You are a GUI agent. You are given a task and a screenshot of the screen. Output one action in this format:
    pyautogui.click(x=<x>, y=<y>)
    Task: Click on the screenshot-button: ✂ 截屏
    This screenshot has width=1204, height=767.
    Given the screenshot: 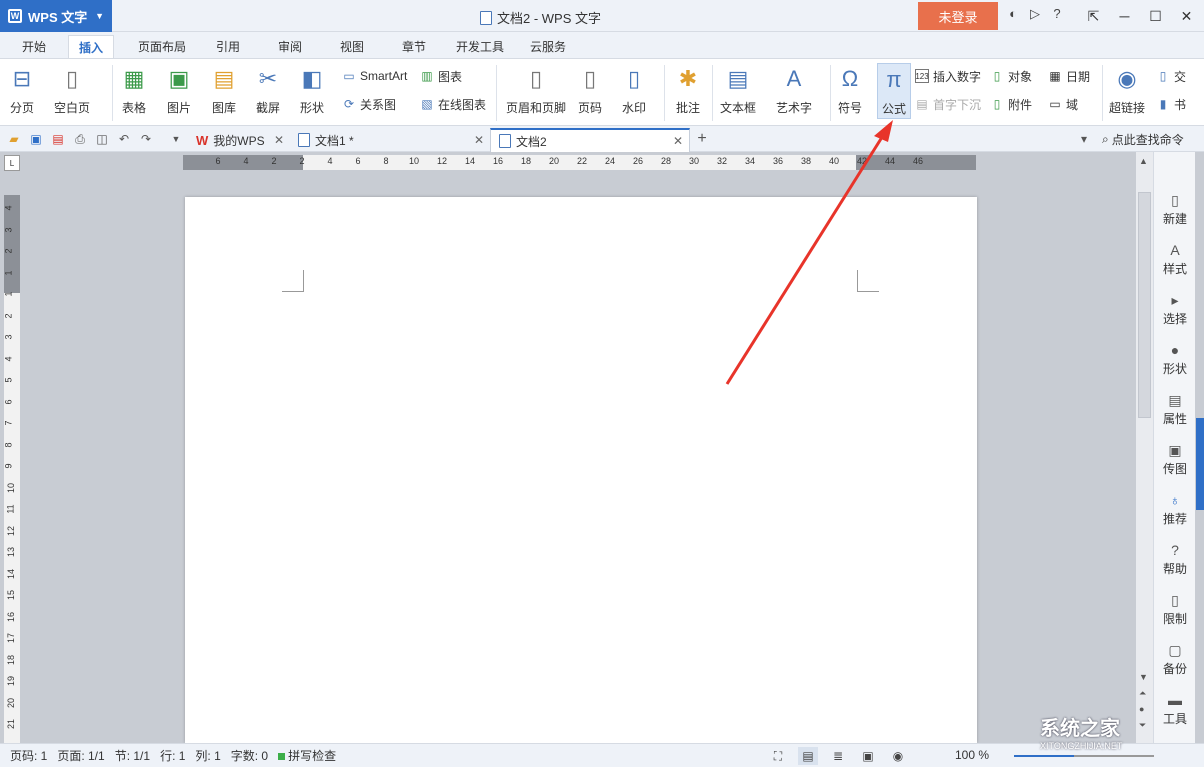 What is the action you would take?
    pyautogui.click(x=268, y=90)
    